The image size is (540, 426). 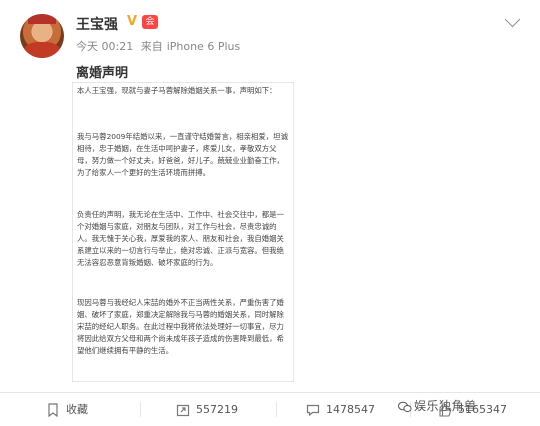 I want to click on comment-icon, so click(x=313, y=410).